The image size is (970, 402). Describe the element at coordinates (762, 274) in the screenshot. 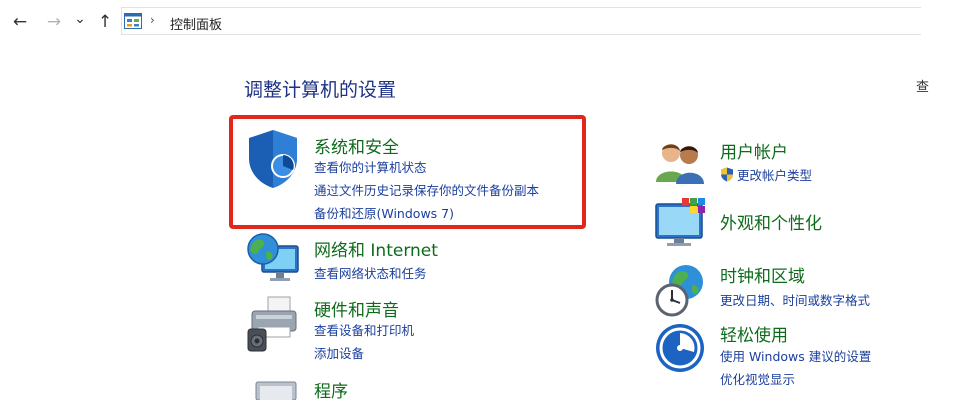

I see `category-clock-region: 时钟和区域` at that location.